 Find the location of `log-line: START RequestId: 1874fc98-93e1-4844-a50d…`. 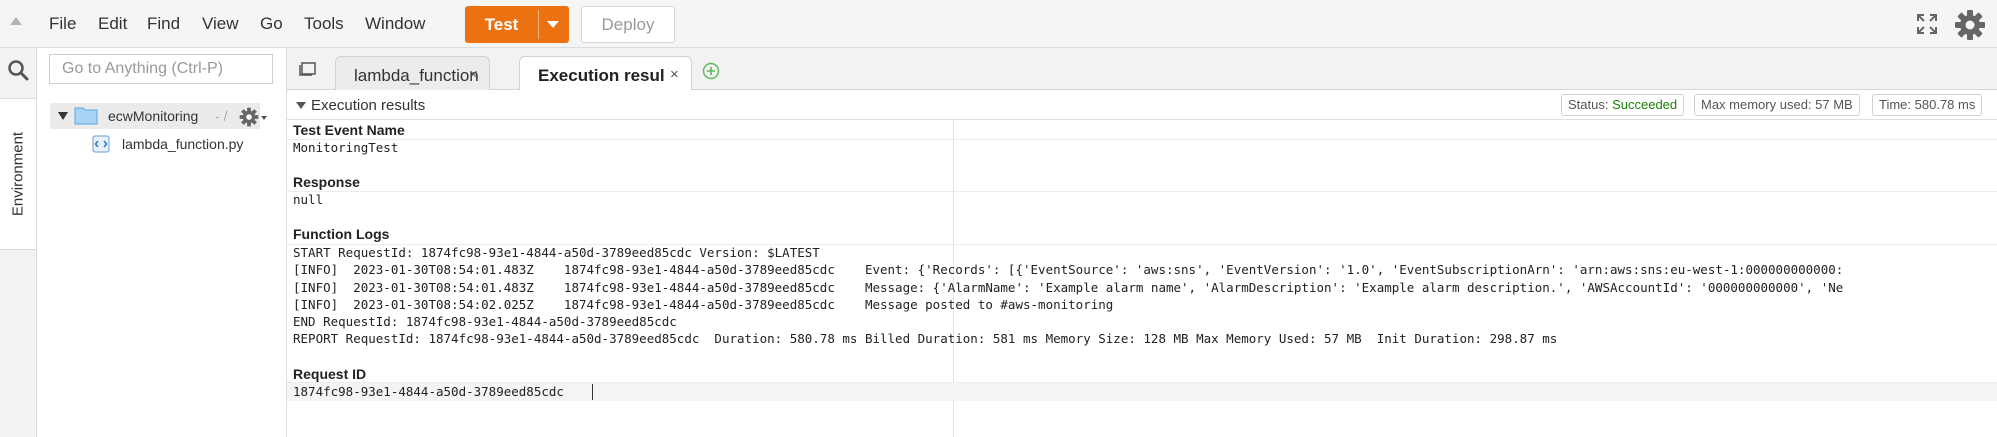

log-line: START RequestId: 1874fc98-93e1-4844-a50d… is located at coordinates (556, 252).